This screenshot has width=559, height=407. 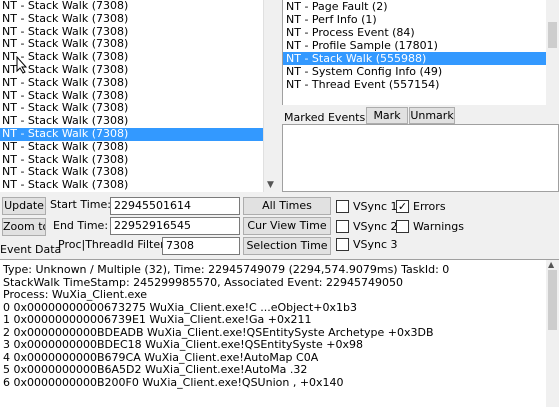 What do you see at coordinates (75, 294) in the screenshot?
I see `event-data-line: Process: WuXia_Client.exe` at bounding box center [75, 294].